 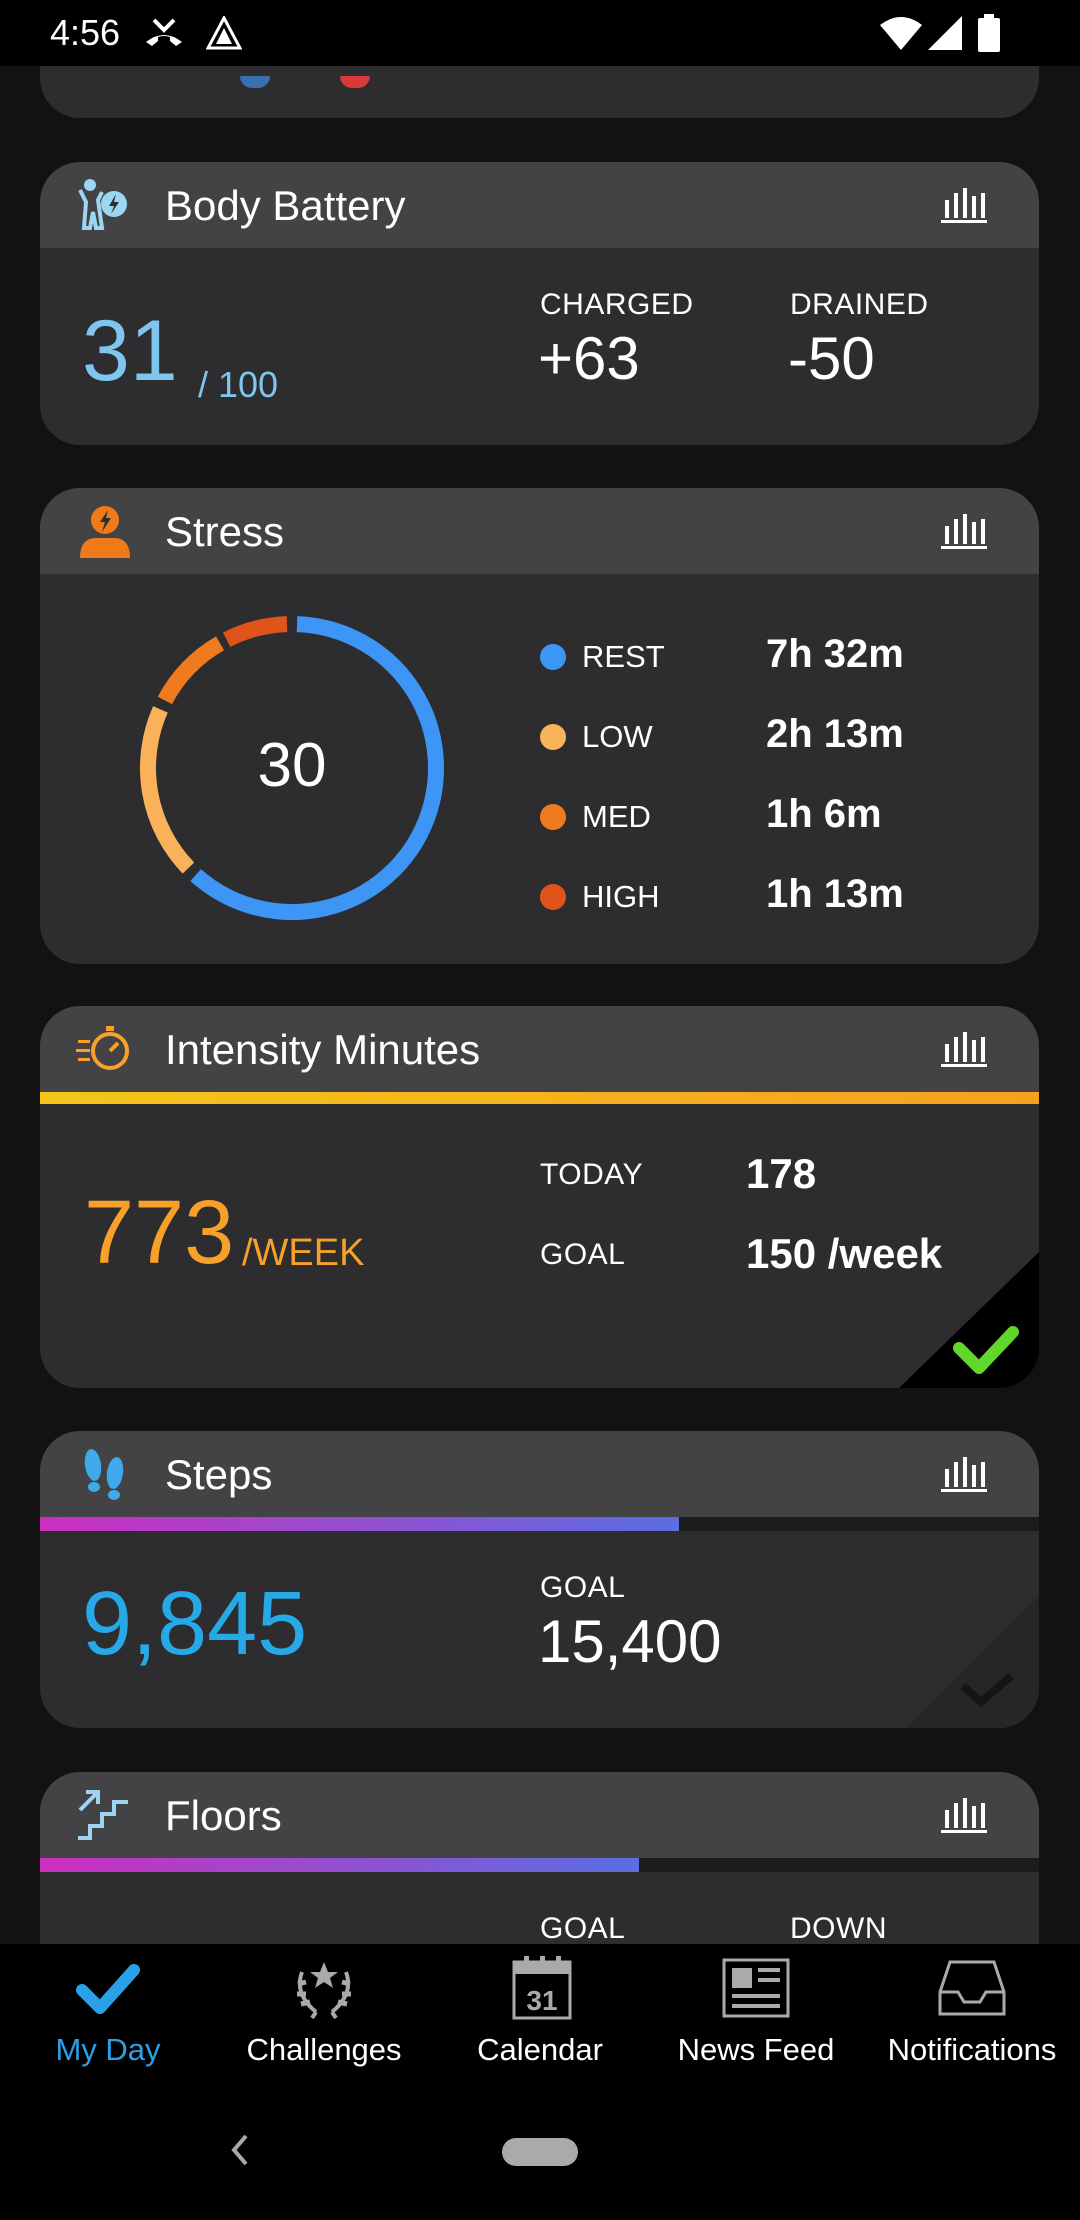 I want to click on steps-card: Steps 9,845 GOAL 15,400, so click(x=539, y=1579).